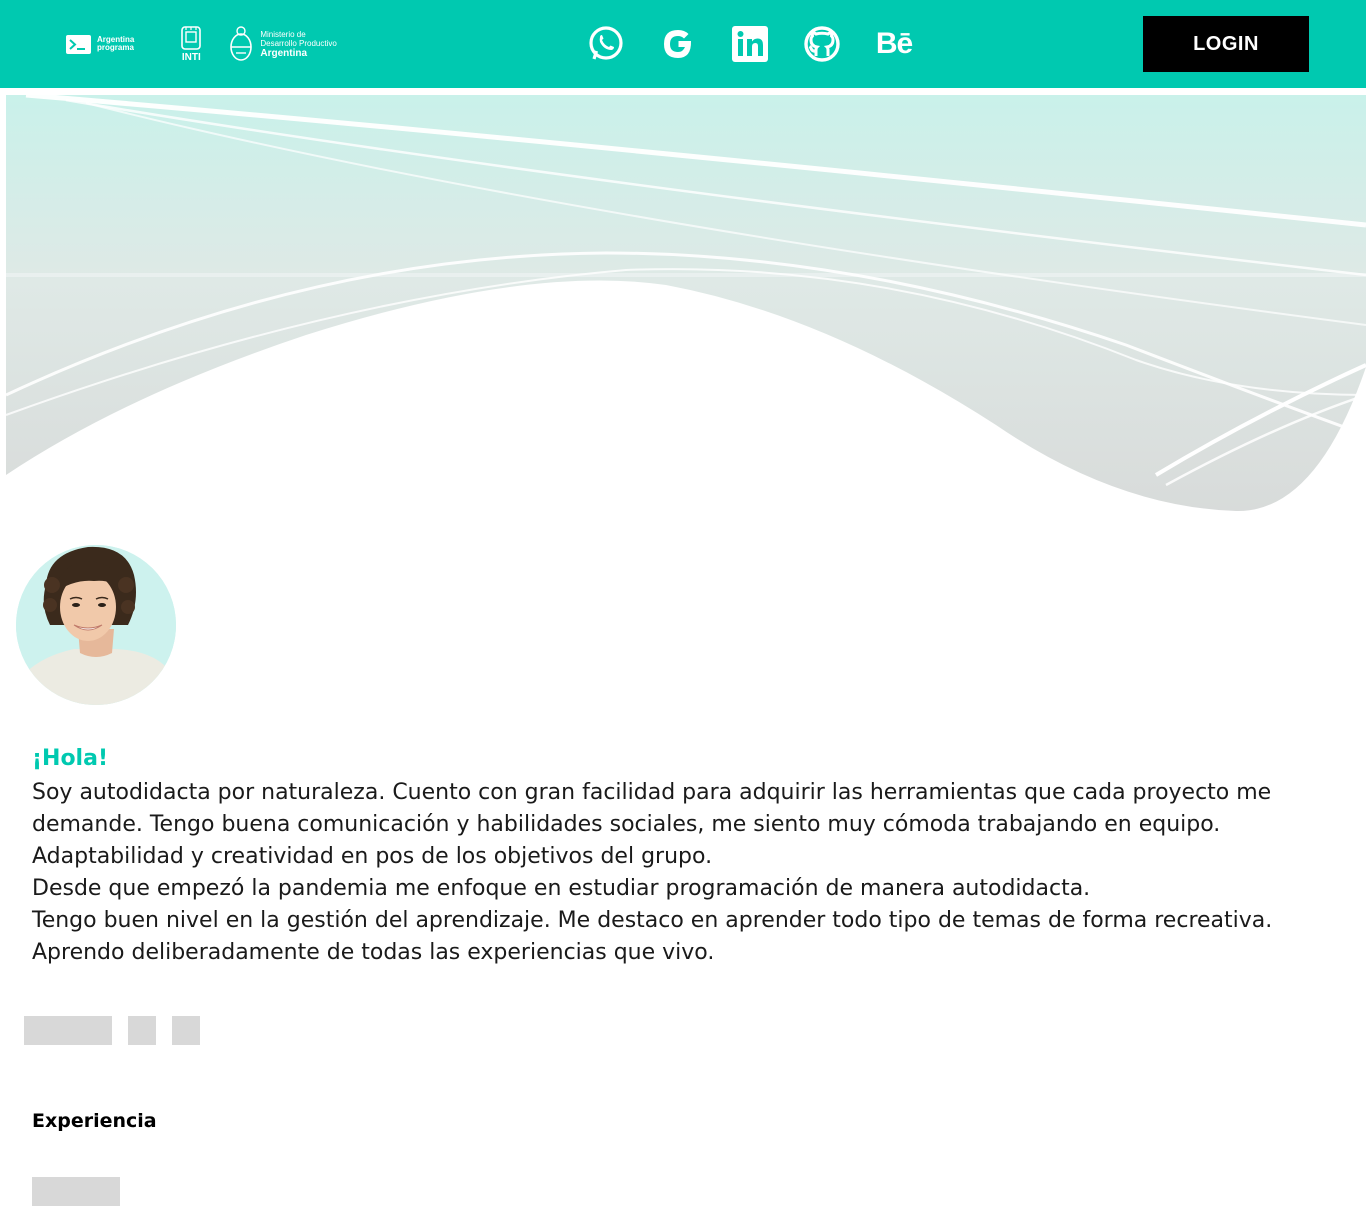 The width and height of the screenshot is (1366, 1207). Describe the element at coordinates (94, 1121) in the screenshot. I see `experience-heading: Experiencia` at that location.